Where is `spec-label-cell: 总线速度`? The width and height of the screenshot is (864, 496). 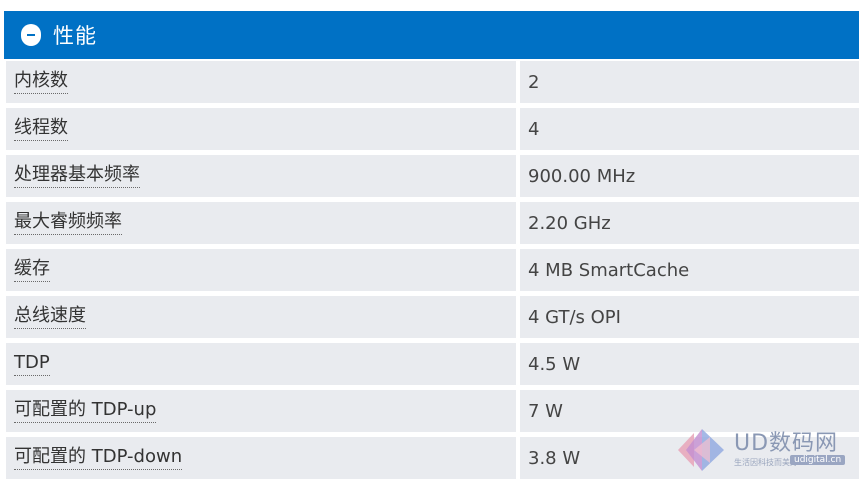
spec-label-cell: 总线速度 is located at coordinates (261, 317).